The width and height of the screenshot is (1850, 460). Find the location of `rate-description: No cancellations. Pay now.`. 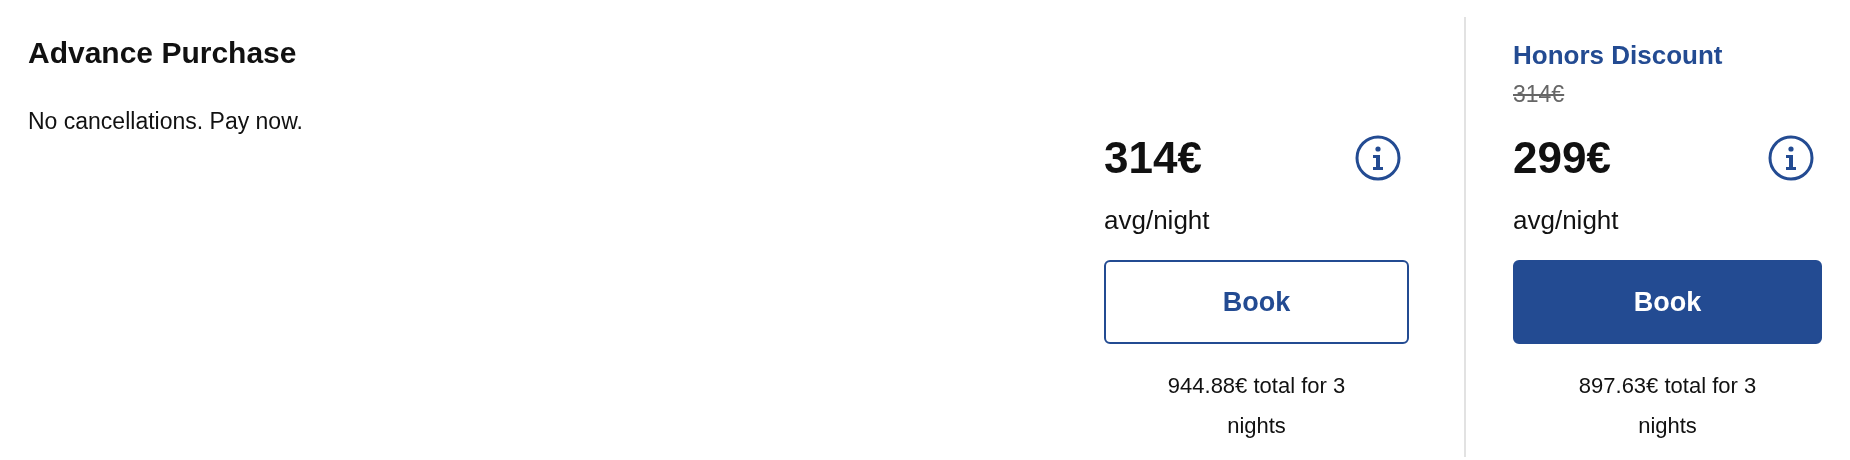

rate-description: No cancellations. Pay now. is located at coordinates (166, 121).